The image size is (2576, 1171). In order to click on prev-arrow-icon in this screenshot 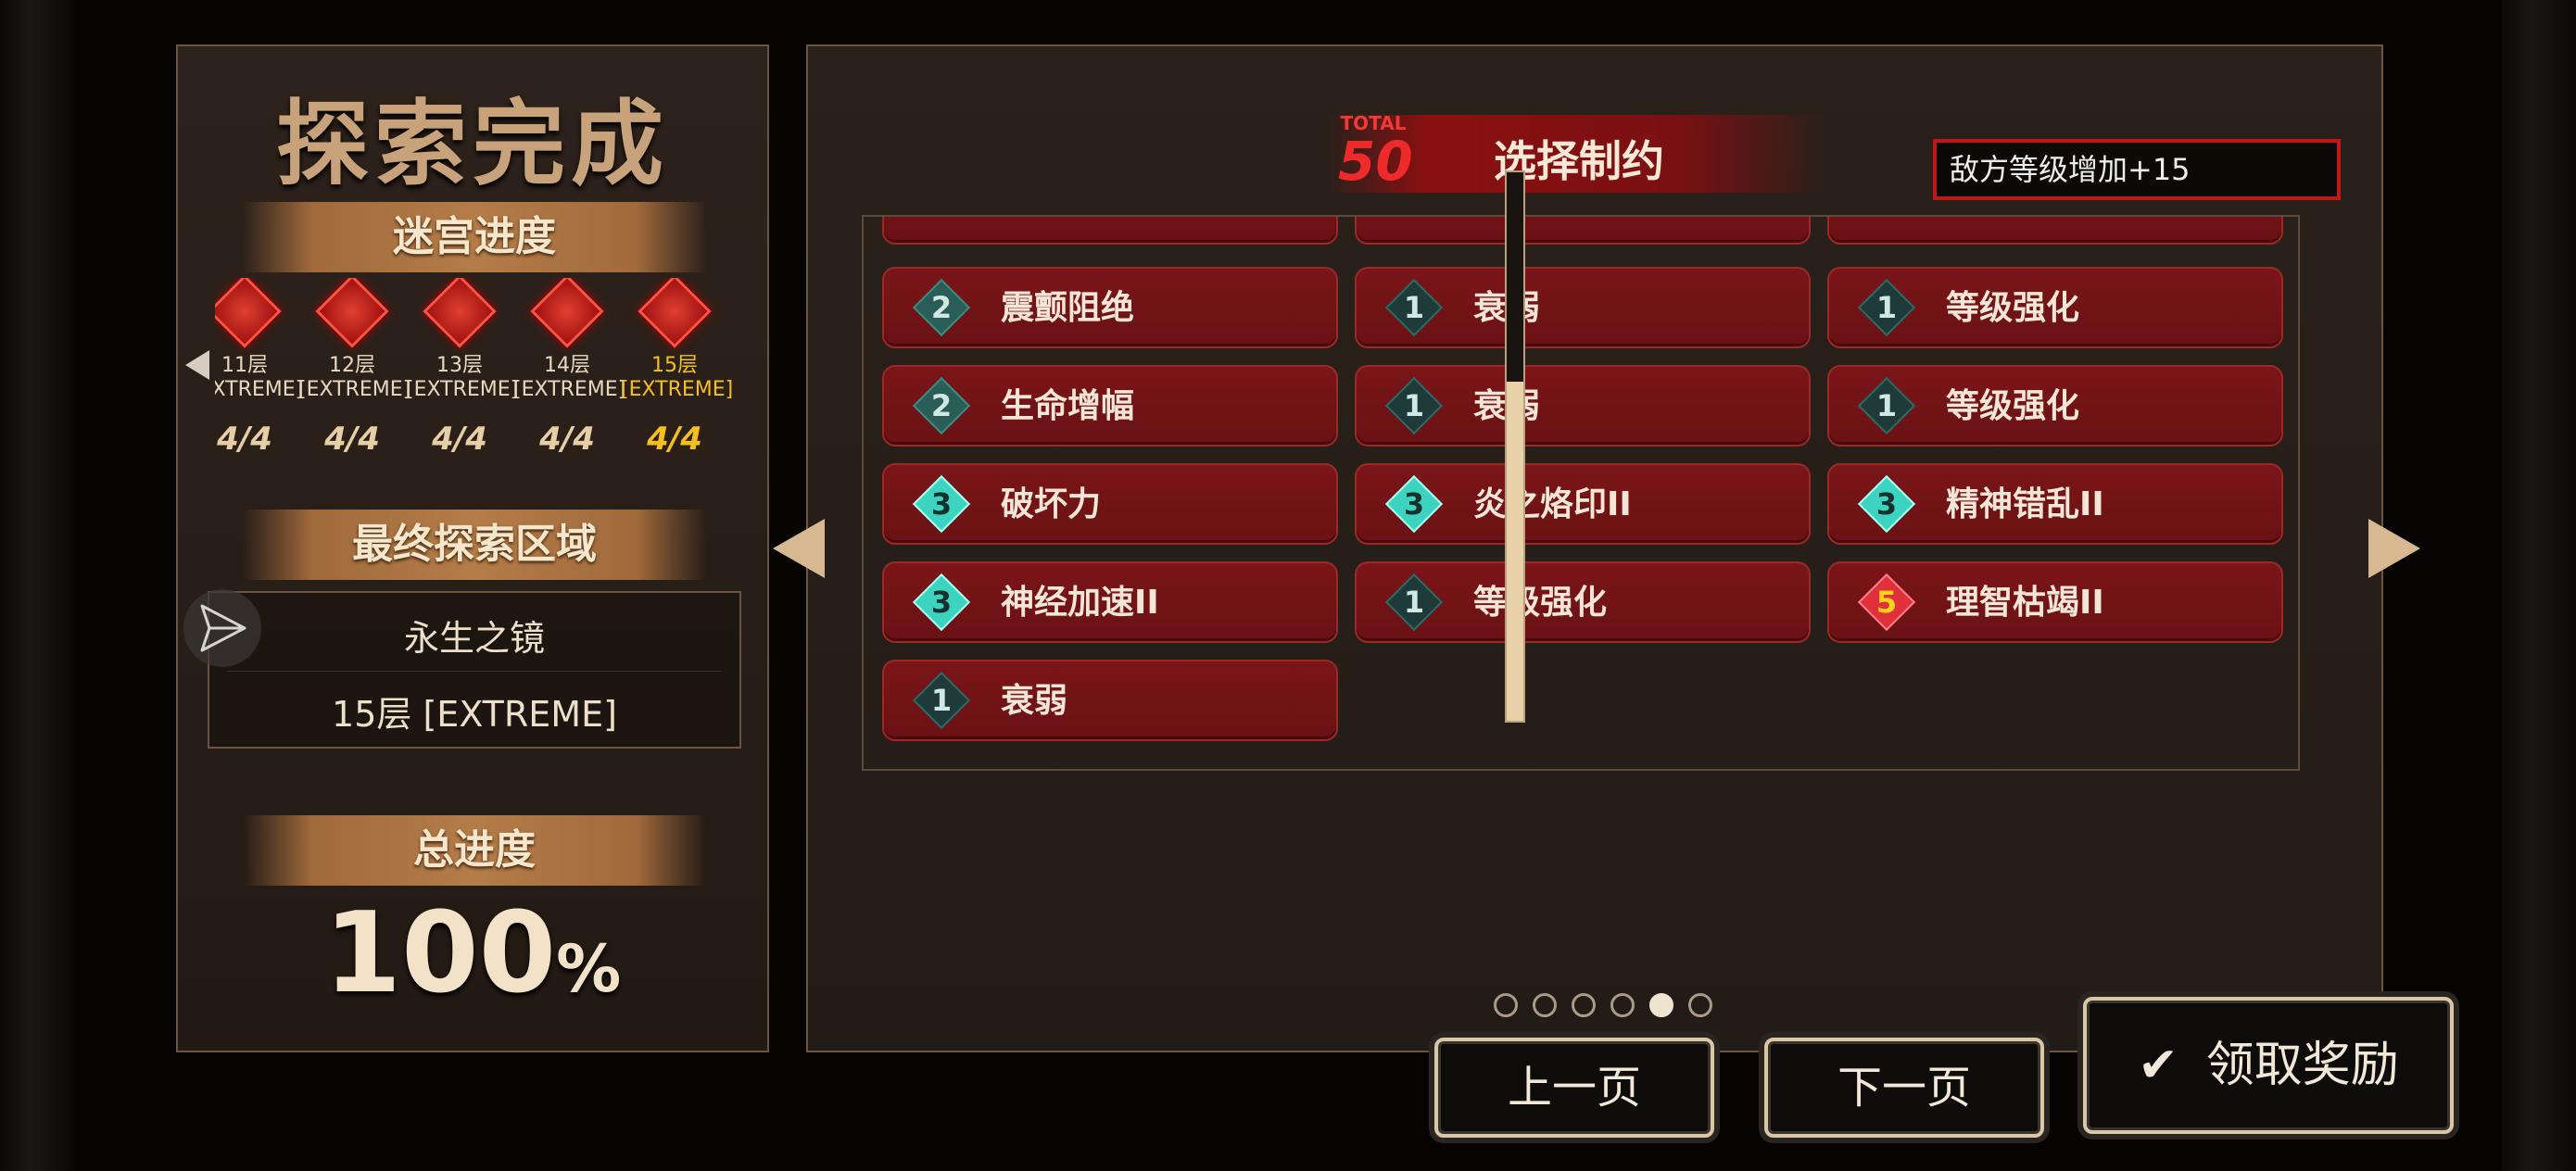, I will do `click(799, 548)`.